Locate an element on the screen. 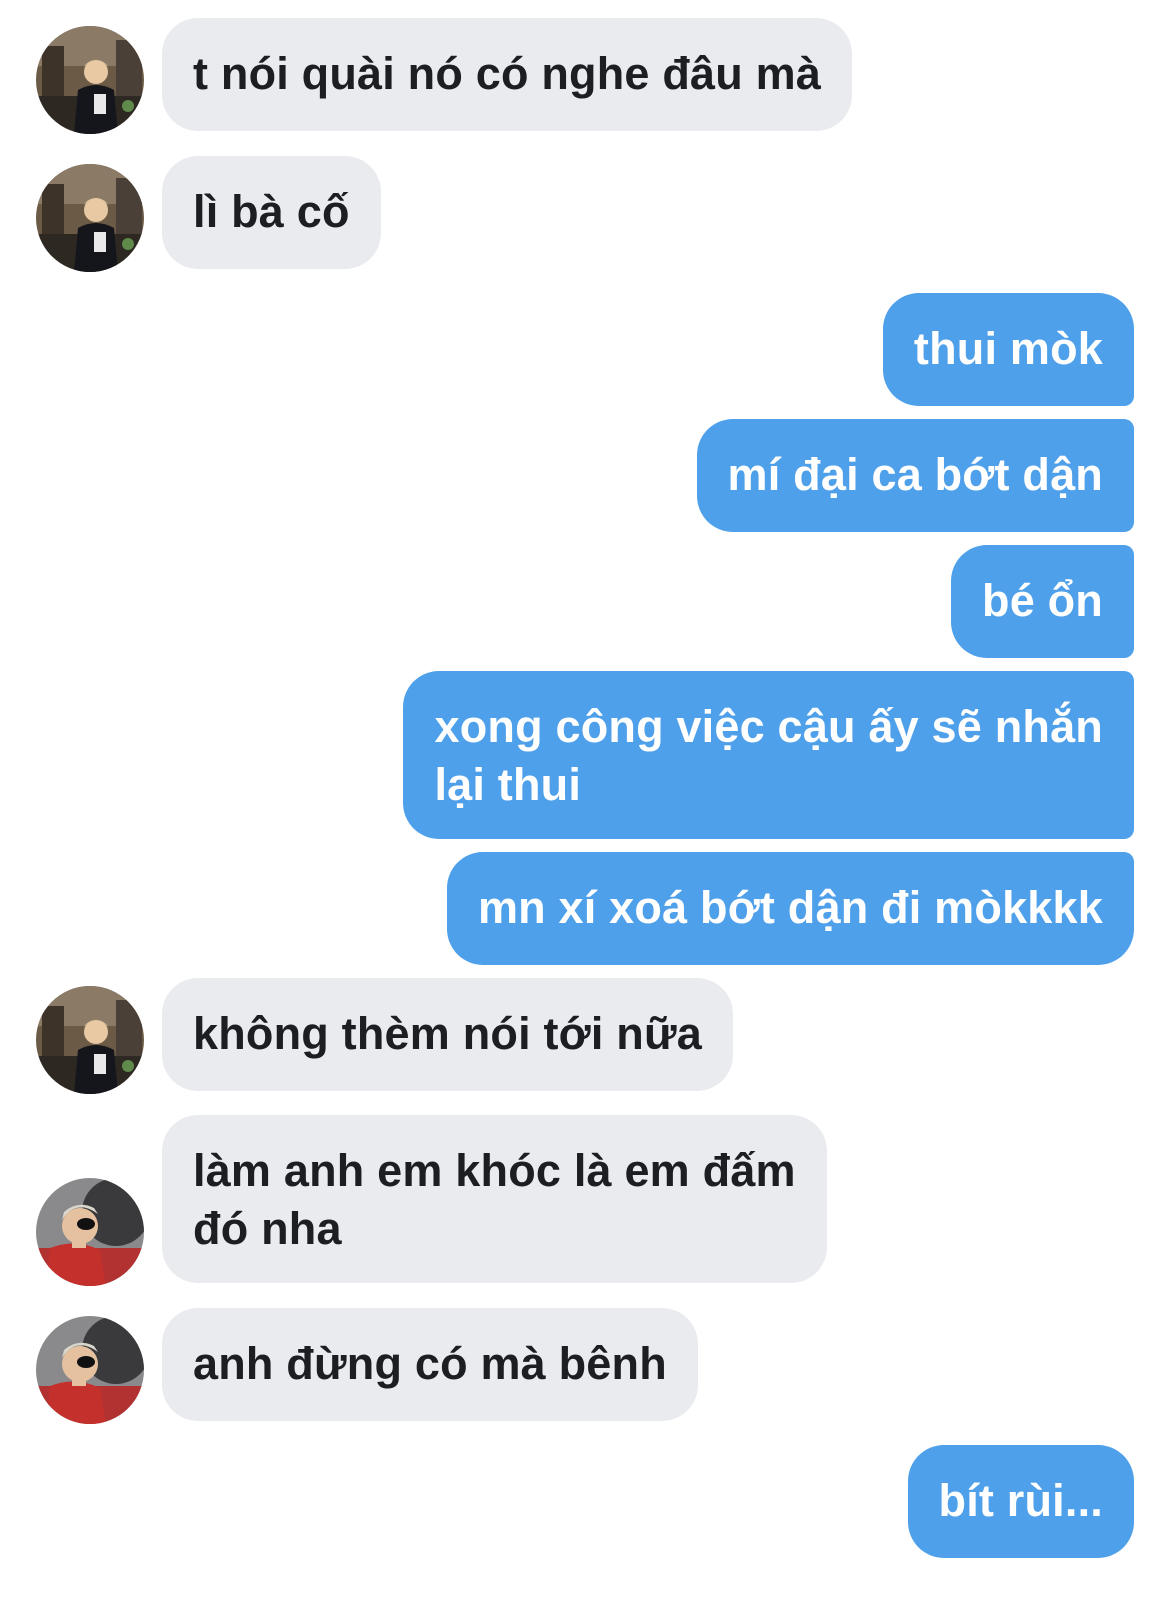 This screenshot has height=1609, width=1170. message-bubble: thui mòk is located at coordinates (1008, 349).